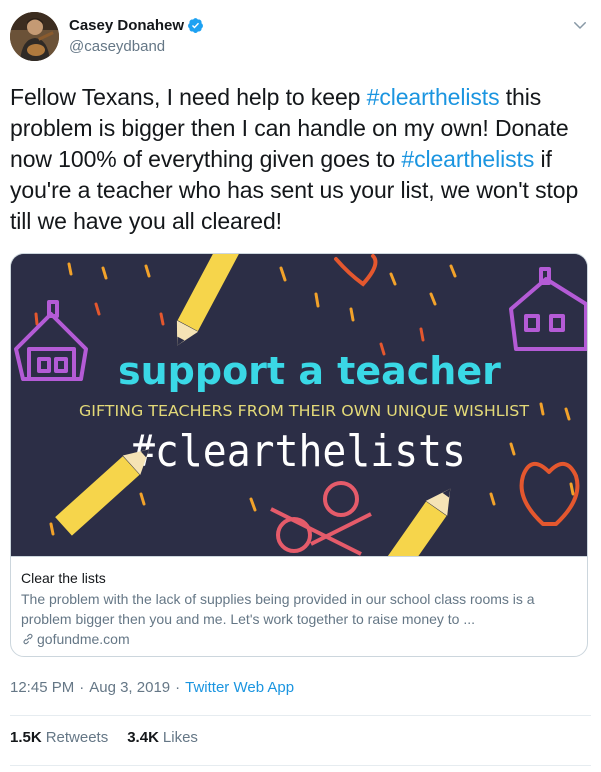 The width and height of the screenshot is (601, 772). I want to click on display-name: Casey Donahew, so click(126, 25).